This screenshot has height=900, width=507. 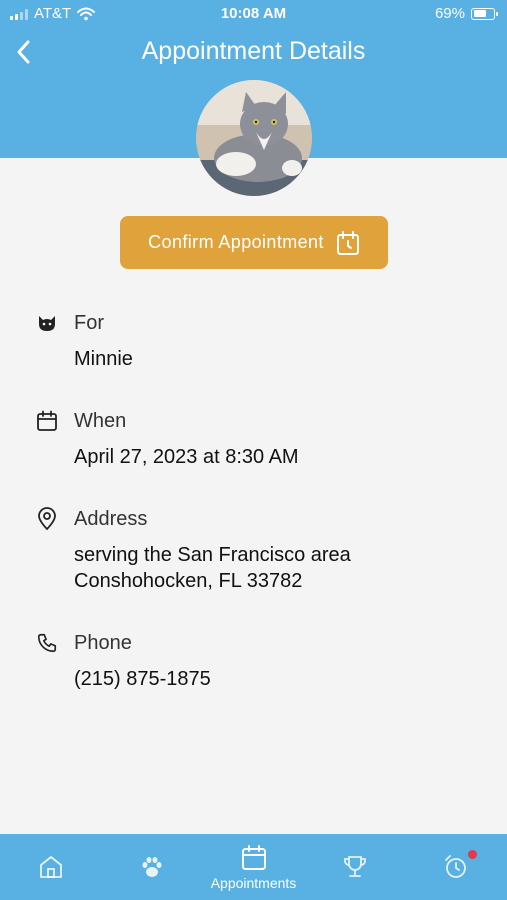 What do you see at coordinates (256, 323) in the screenshot?
I see `for-header: For` at bounding box center [256, 323].